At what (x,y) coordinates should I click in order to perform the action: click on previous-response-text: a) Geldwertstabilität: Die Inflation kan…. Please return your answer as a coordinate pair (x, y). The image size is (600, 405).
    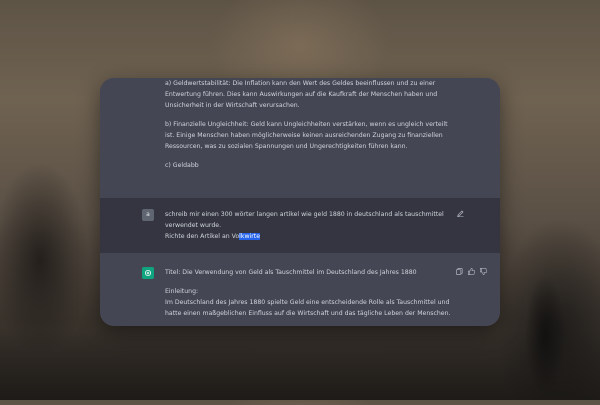
    Looking at the image, I should click on (310, 124).